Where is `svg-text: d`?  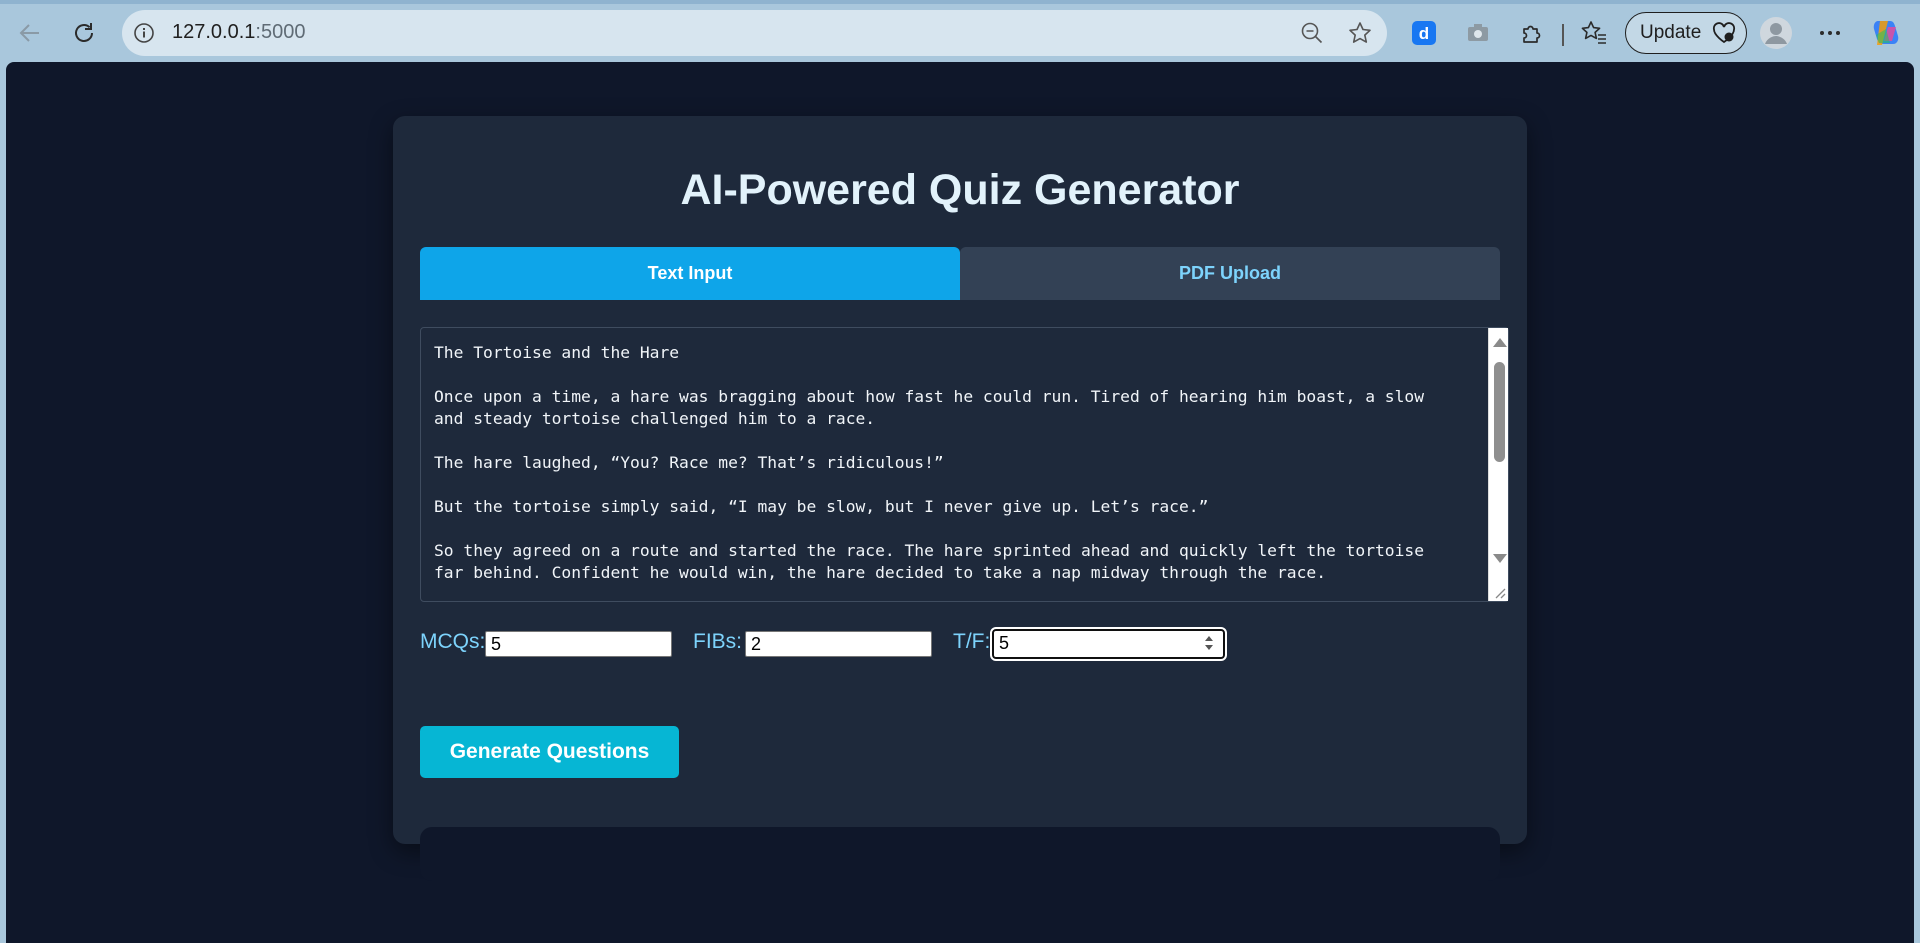
svg-text: d is located at coordinates (1424, 33).